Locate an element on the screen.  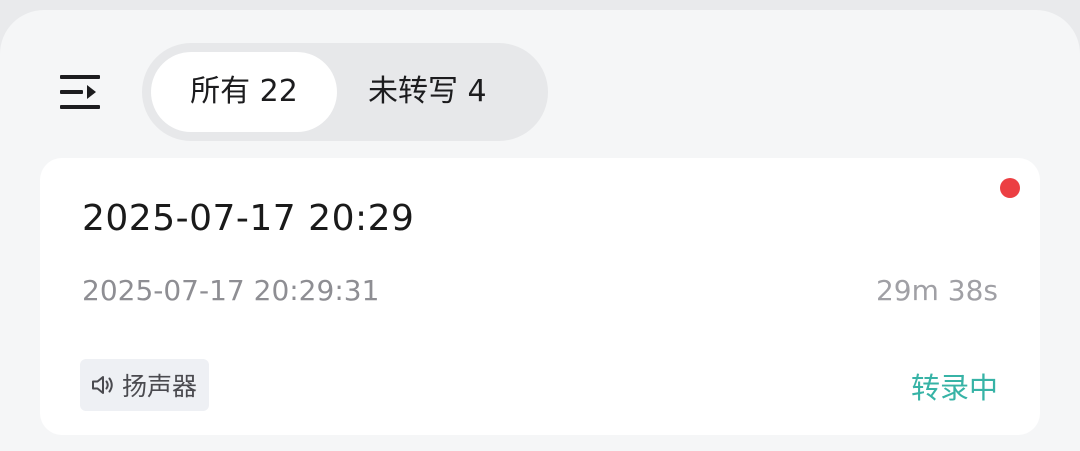
source-tag: 扬声器 is located at coordinates (145, 385).